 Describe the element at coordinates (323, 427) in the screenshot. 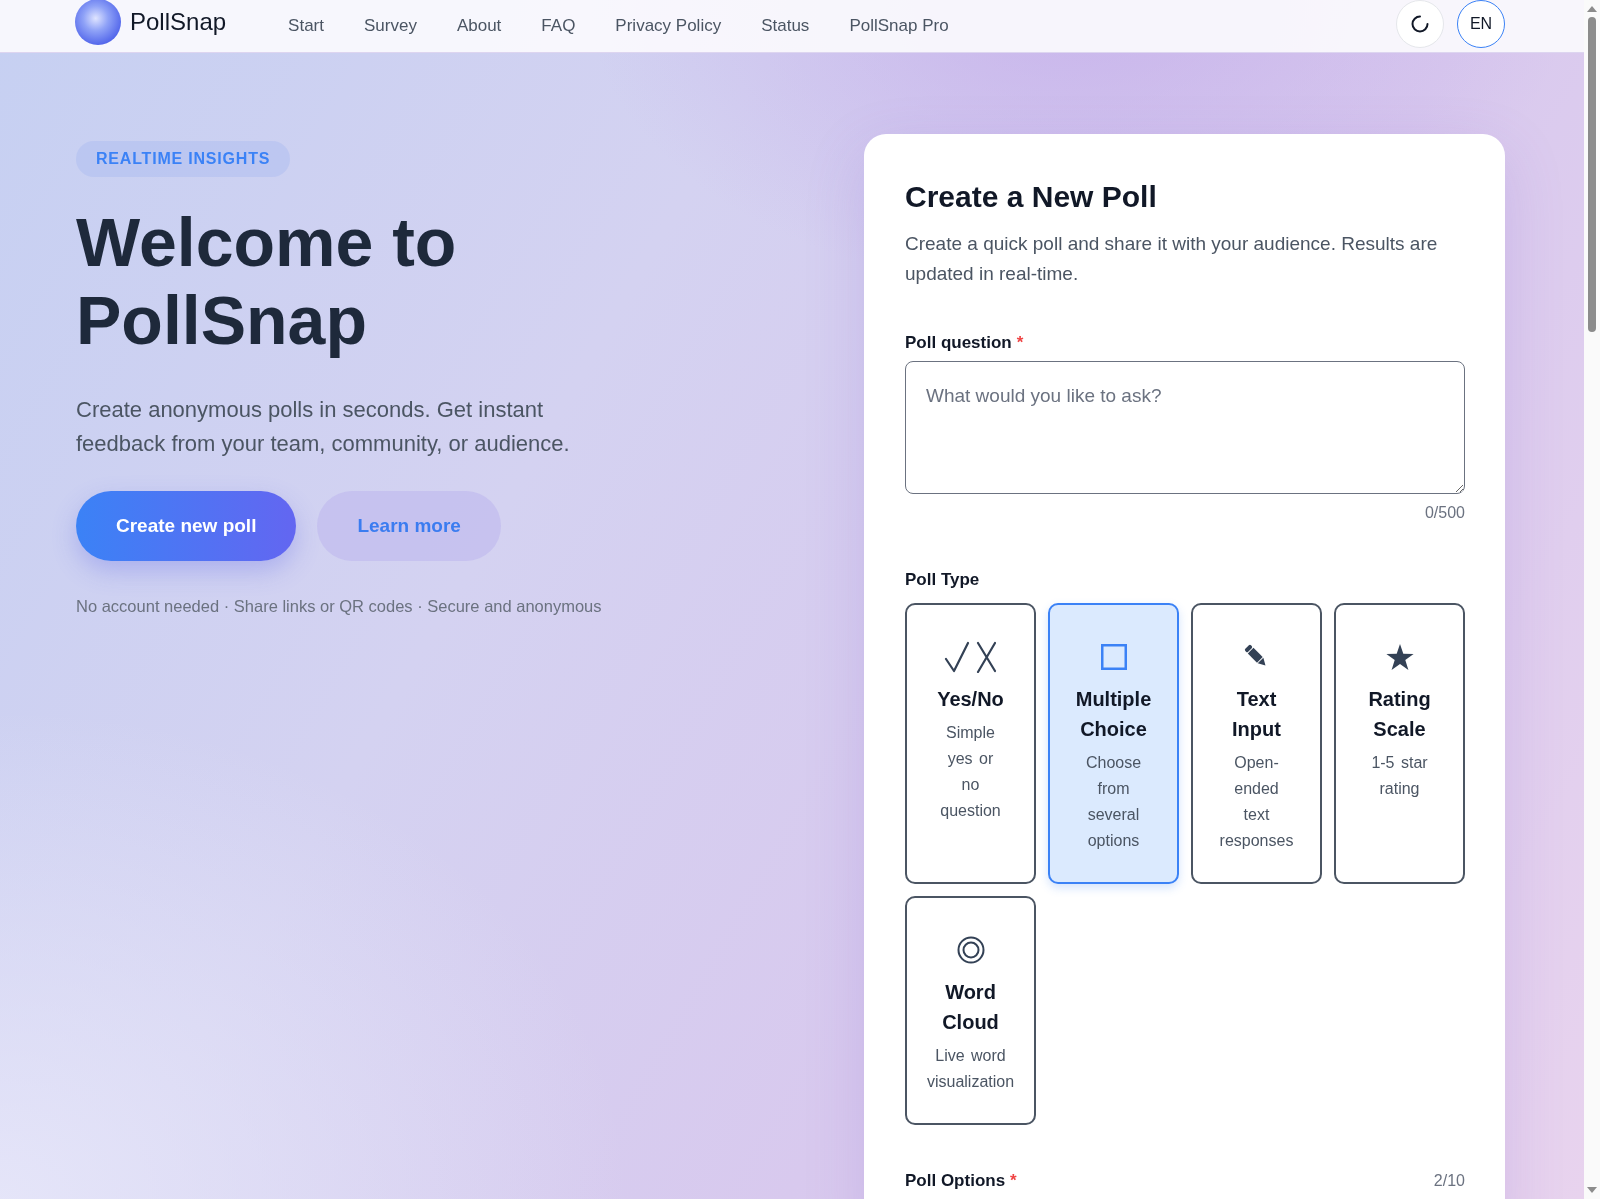

I see `hero-subtitle: Create anonymous polls in seconds. Get instant feedback from your team, community, or audience.` at that location.